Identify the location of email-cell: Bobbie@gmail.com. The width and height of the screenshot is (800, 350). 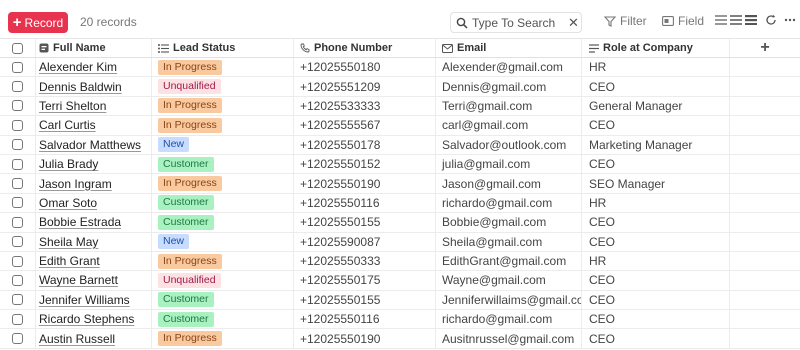
(509, 222).